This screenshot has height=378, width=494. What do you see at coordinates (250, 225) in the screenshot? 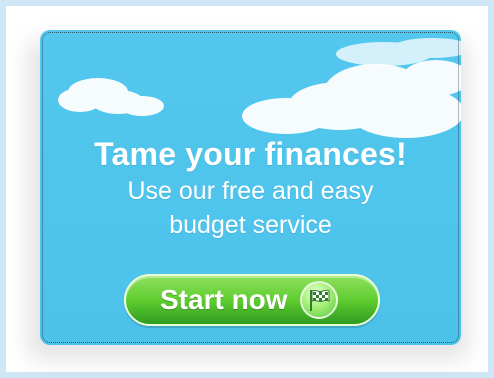
I see `subheadline-line-2: budget service` at bounding box center [250, 225].